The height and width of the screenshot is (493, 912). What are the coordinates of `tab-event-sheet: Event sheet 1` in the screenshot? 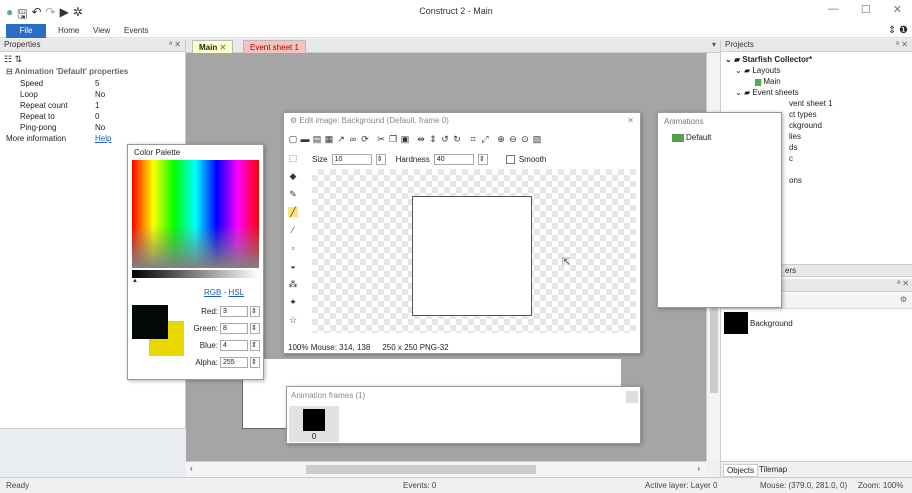 It's located at (274, 46).